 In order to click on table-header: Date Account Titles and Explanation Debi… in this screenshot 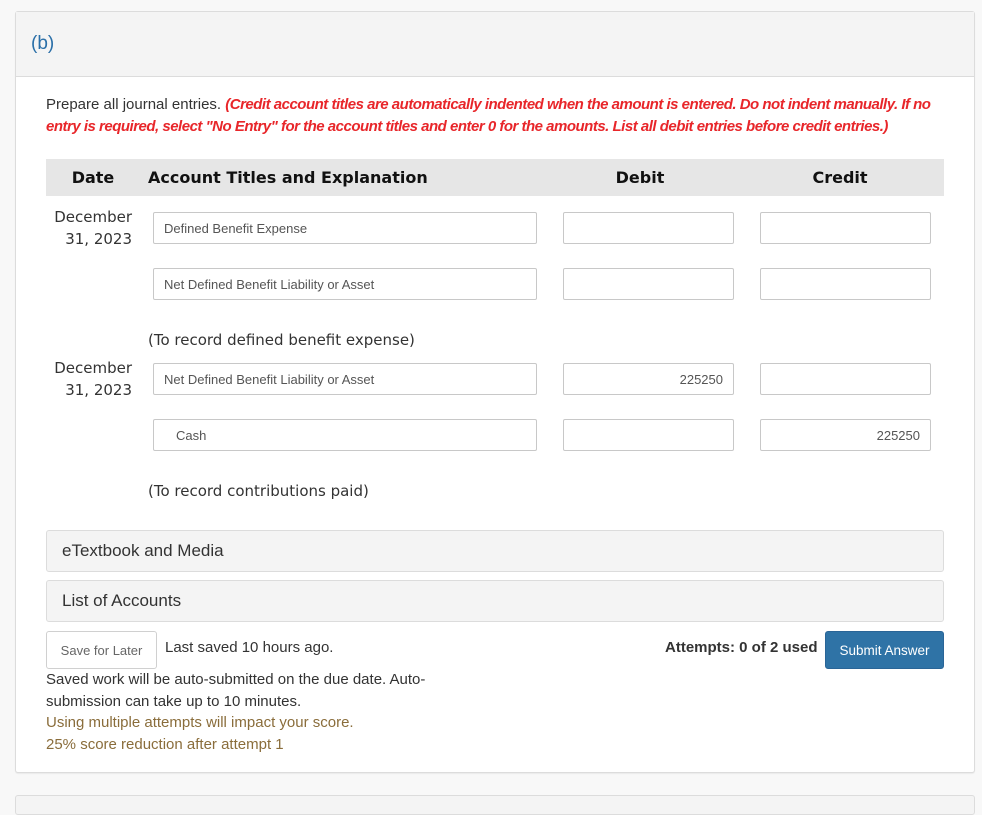, I will do `click(495, 177)`.